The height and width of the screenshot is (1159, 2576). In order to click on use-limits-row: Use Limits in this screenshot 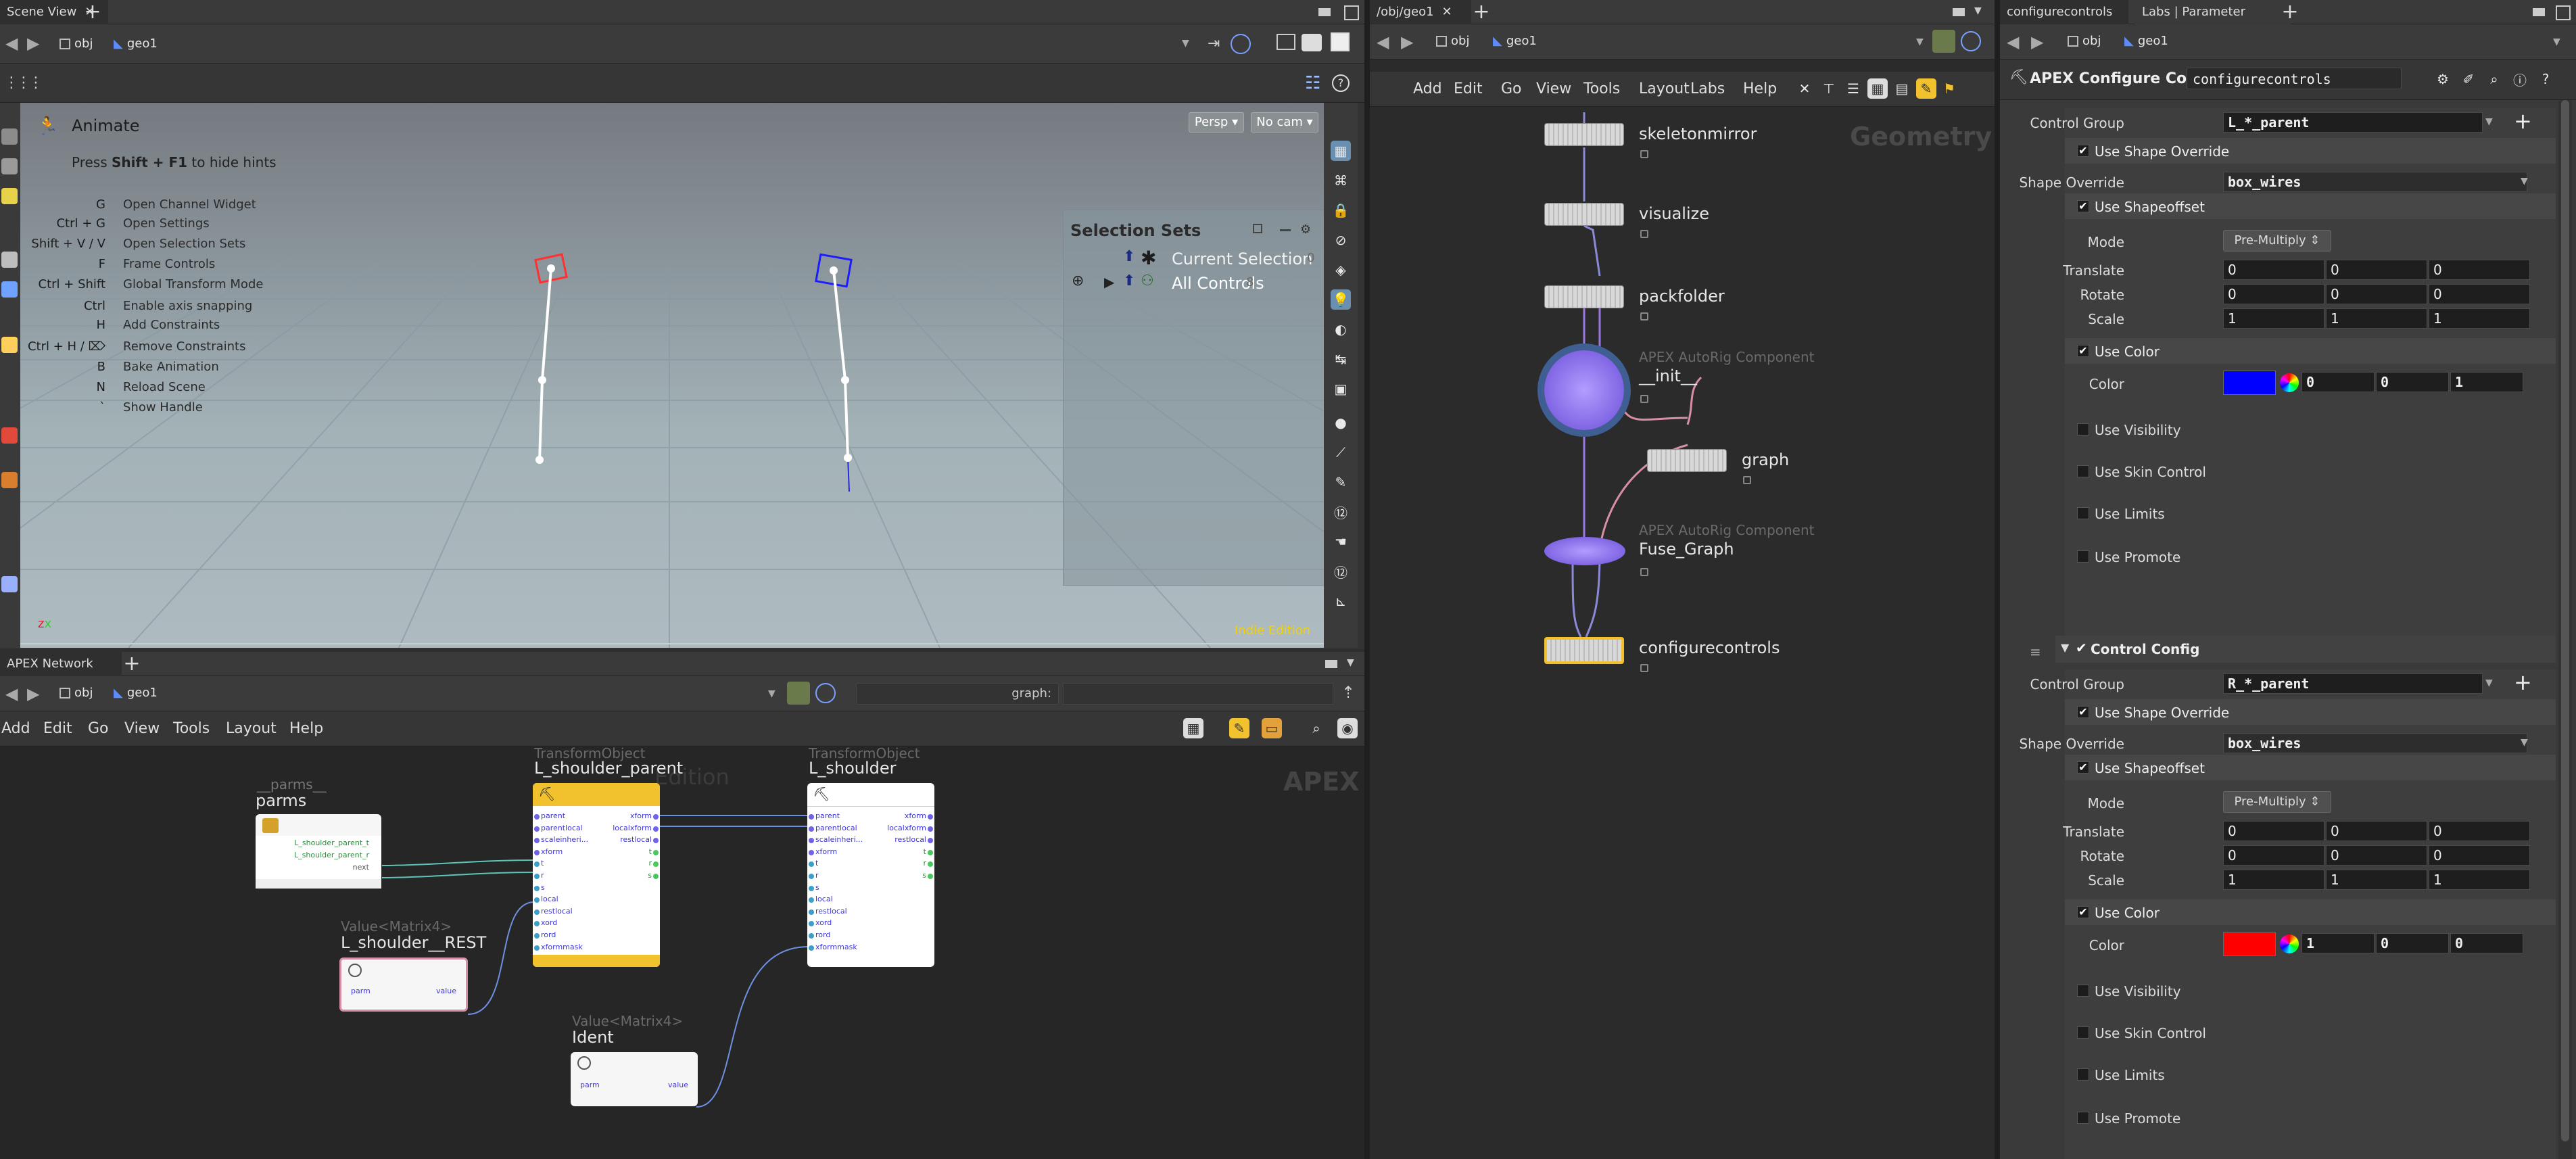, I will do `click(2310, 1075)`.